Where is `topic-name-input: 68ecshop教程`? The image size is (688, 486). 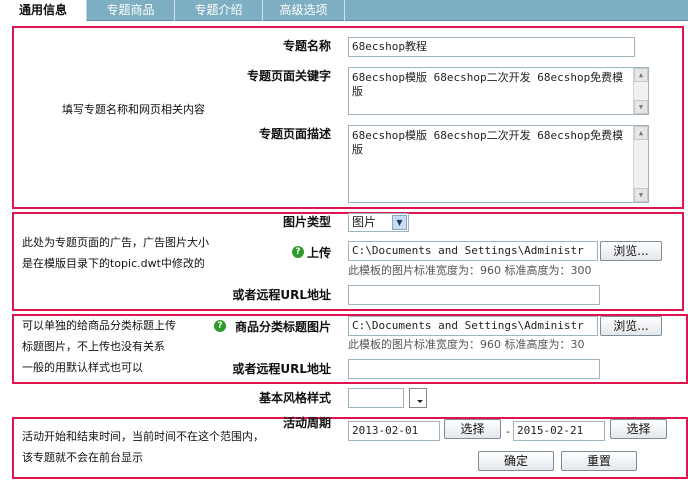 topic-name-input: 68ecshop教程 is located at coordinates (491, 47).